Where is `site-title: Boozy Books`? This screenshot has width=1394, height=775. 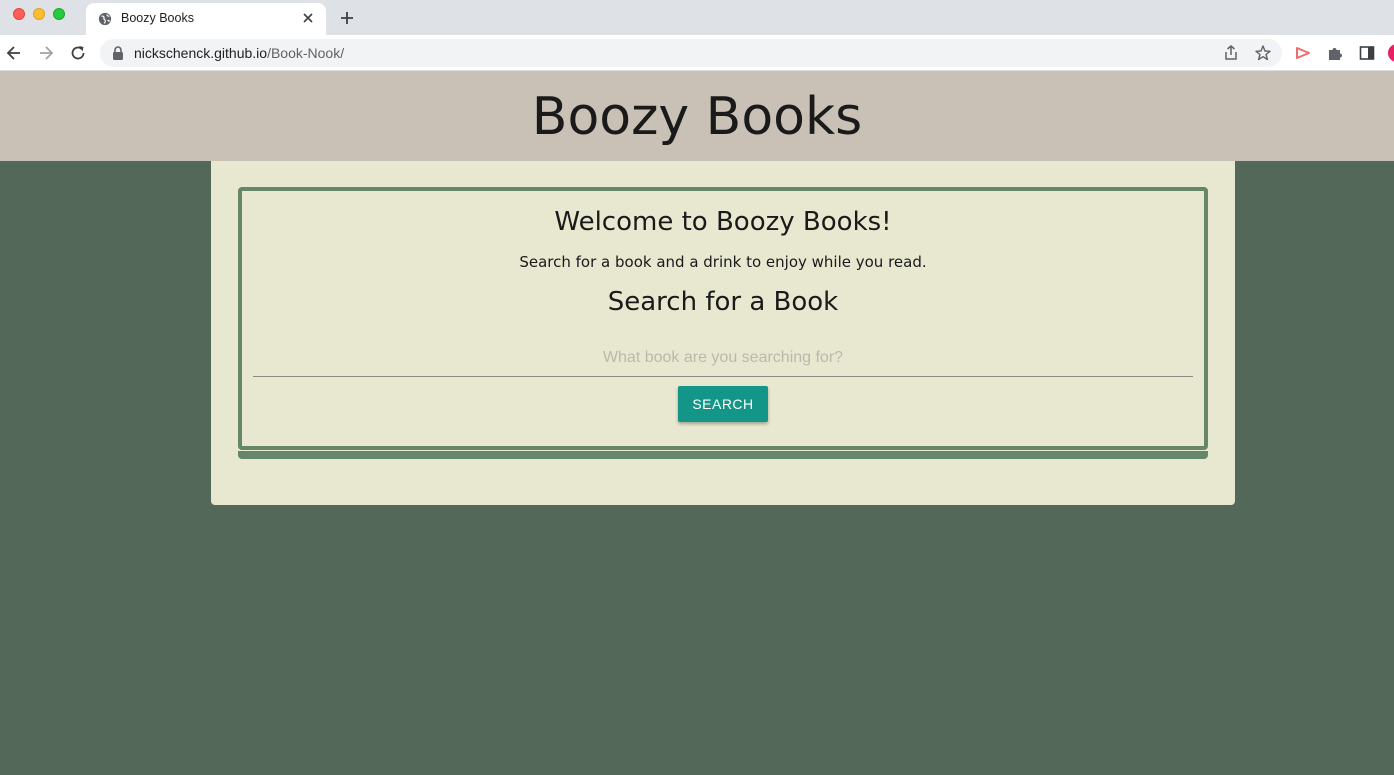
site-title: Boozy Books is located at coordinates (697, 117).